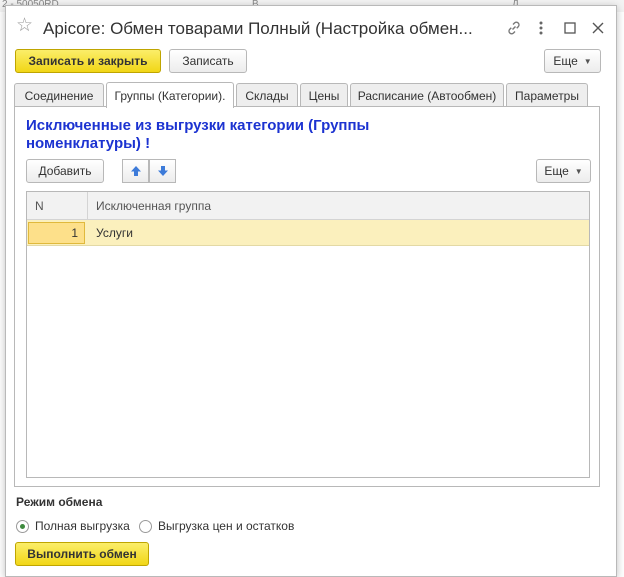  What do you see at coordinates (22, 526) in the screenshot?
I see `radio-selected-icon` at bounding box center [22, 526].